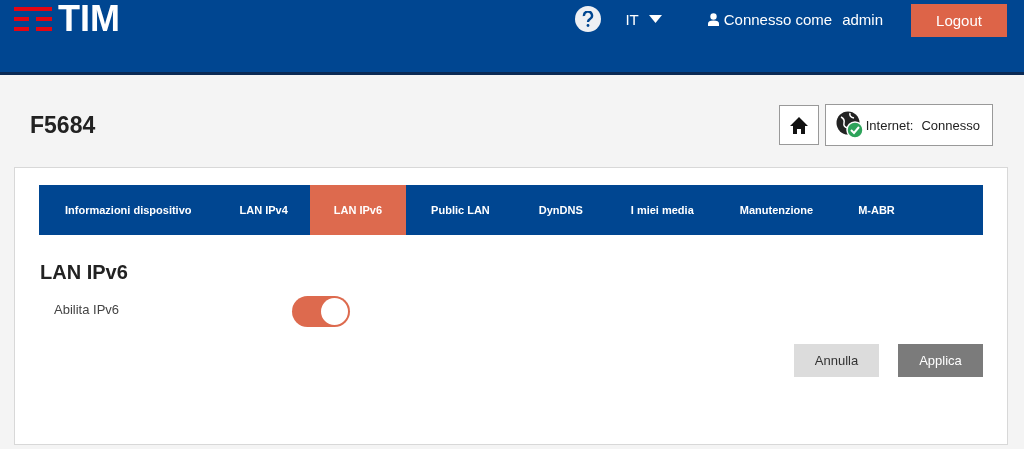  What do you see at coordinates (862, 19) in the screenshot?
I see `user-name: admin` at bounding box center [862, 19].